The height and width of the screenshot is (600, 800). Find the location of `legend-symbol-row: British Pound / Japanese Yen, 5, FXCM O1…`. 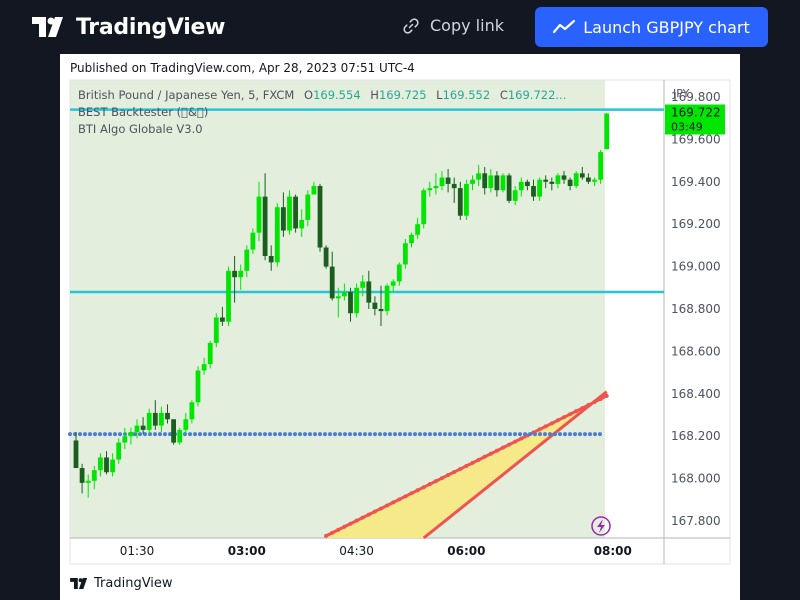

legend-symbol-row: British Pound / Japanese Yen, 5, FXCM O1… is located at coordinates (322, 95).